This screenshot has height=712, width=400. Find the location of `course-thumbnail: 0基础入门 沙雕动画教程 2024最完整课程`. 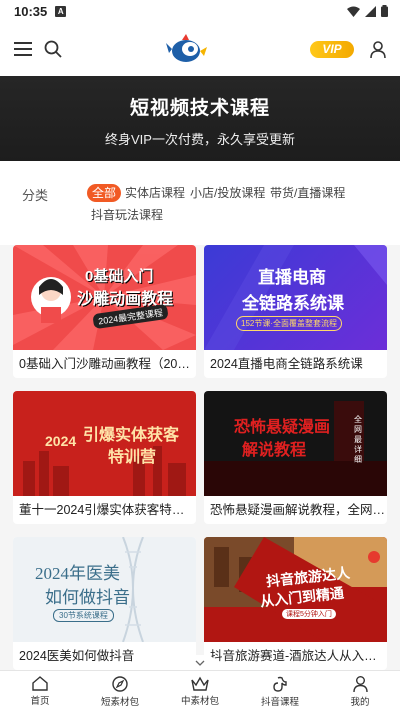

course-thumbnail: 0基础入门 沙雕动画教程 2024最完整课程 is located at coordinates (104, 297).